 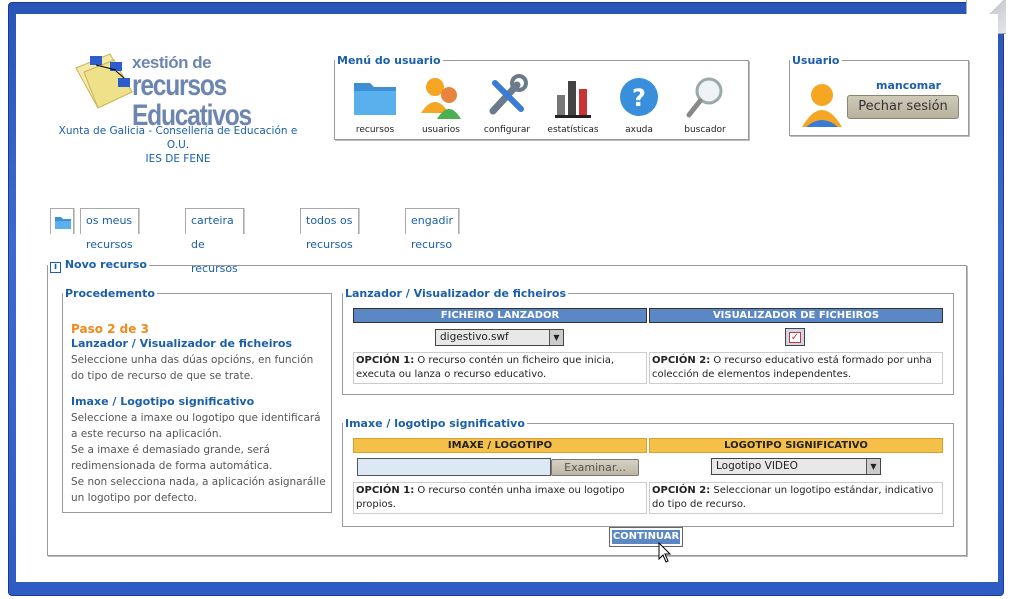 What do you see at coordinates (192, 100) in the screenshot?
I see `logo-line2: recursos Educativos` at bounding box center [192, 100].